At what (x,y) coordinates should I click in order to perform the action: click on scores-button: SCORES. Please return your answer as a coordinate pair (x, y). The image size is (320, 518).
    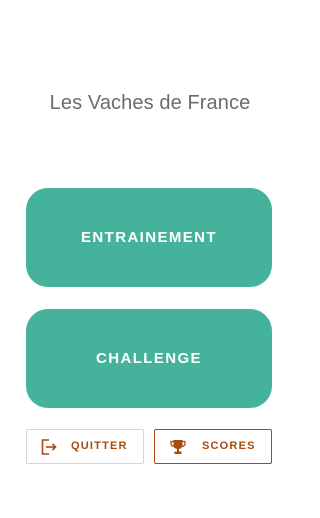
    Looking at the image, I should click on (213, 446).